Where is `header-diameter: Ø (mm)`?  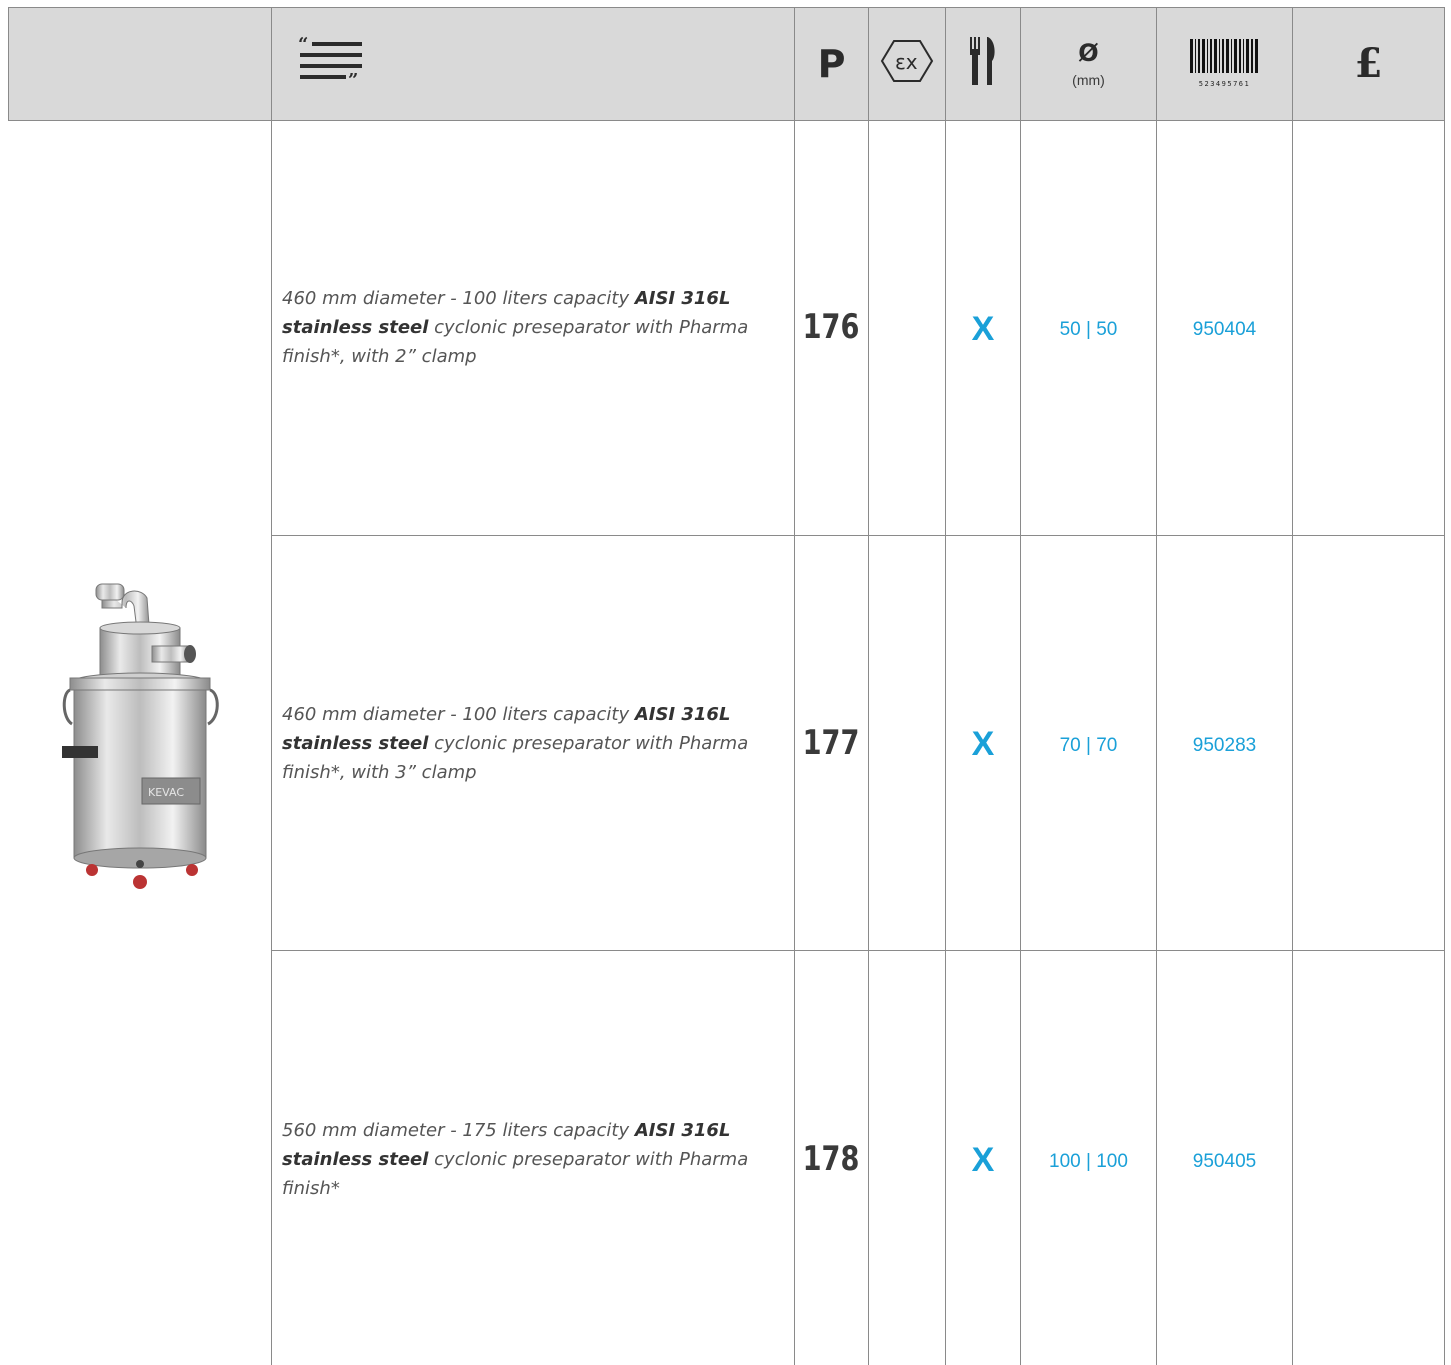 header-diameter: Ø (mm) is located at coordinates (1088, 63).